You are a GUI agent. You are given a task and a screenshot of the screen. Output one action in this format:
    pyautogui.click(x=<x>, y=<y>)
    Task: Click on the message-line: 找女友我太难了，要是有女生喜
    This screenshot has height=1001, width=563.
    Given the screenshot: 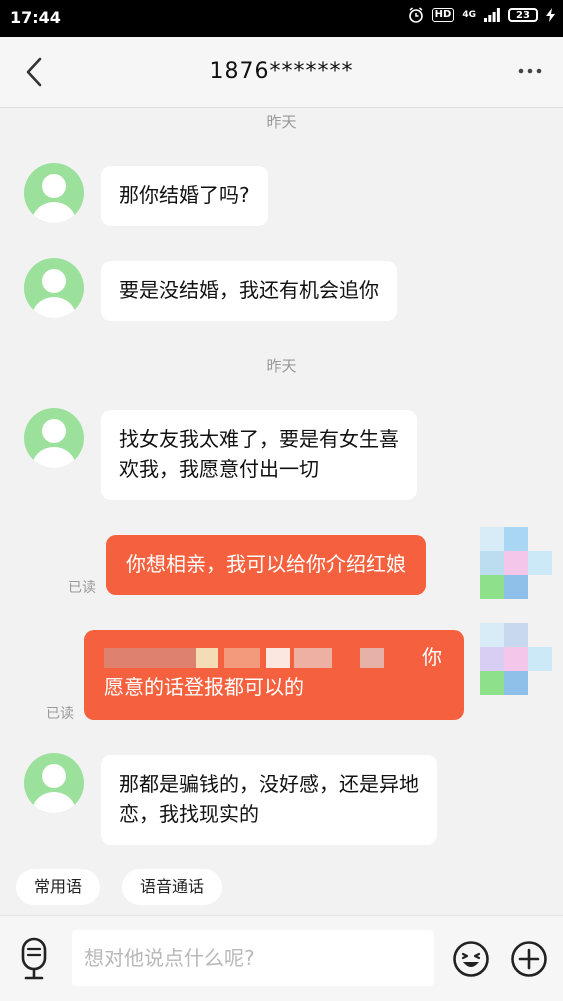 What is the action you would take?
    pyautogui.click(x=259, y=439)
    